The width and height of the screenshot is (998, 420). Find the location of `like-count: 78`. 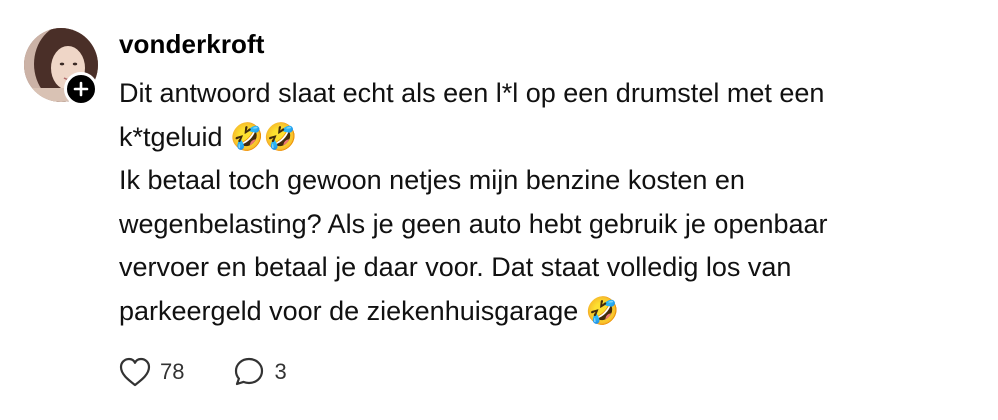

like-count: 78 is located at coordinates (172, 371).